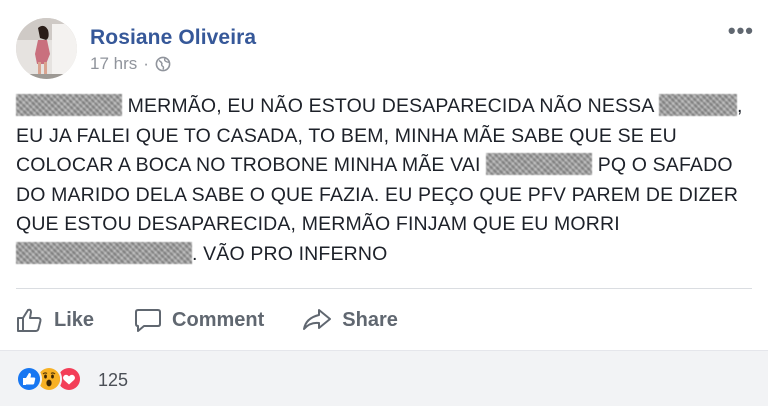 This screenshot has width=768, height=406. Describe the element at coordinates (29, 320) in the screenshot. I see `thumbs-up-icon` at that location.